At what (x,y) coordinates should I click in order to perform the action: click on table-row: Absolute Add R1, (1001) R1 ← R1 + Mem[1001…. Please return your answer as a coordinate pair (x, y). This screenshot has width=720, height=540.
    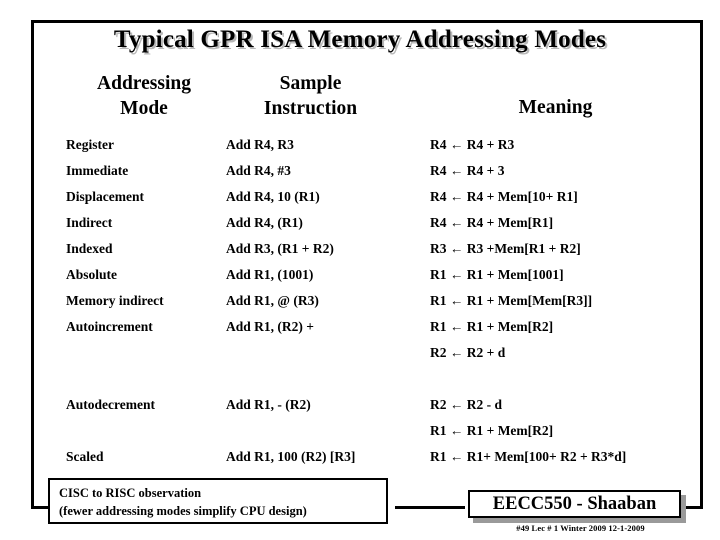
    Looking at the image, I should click on (367, 280).